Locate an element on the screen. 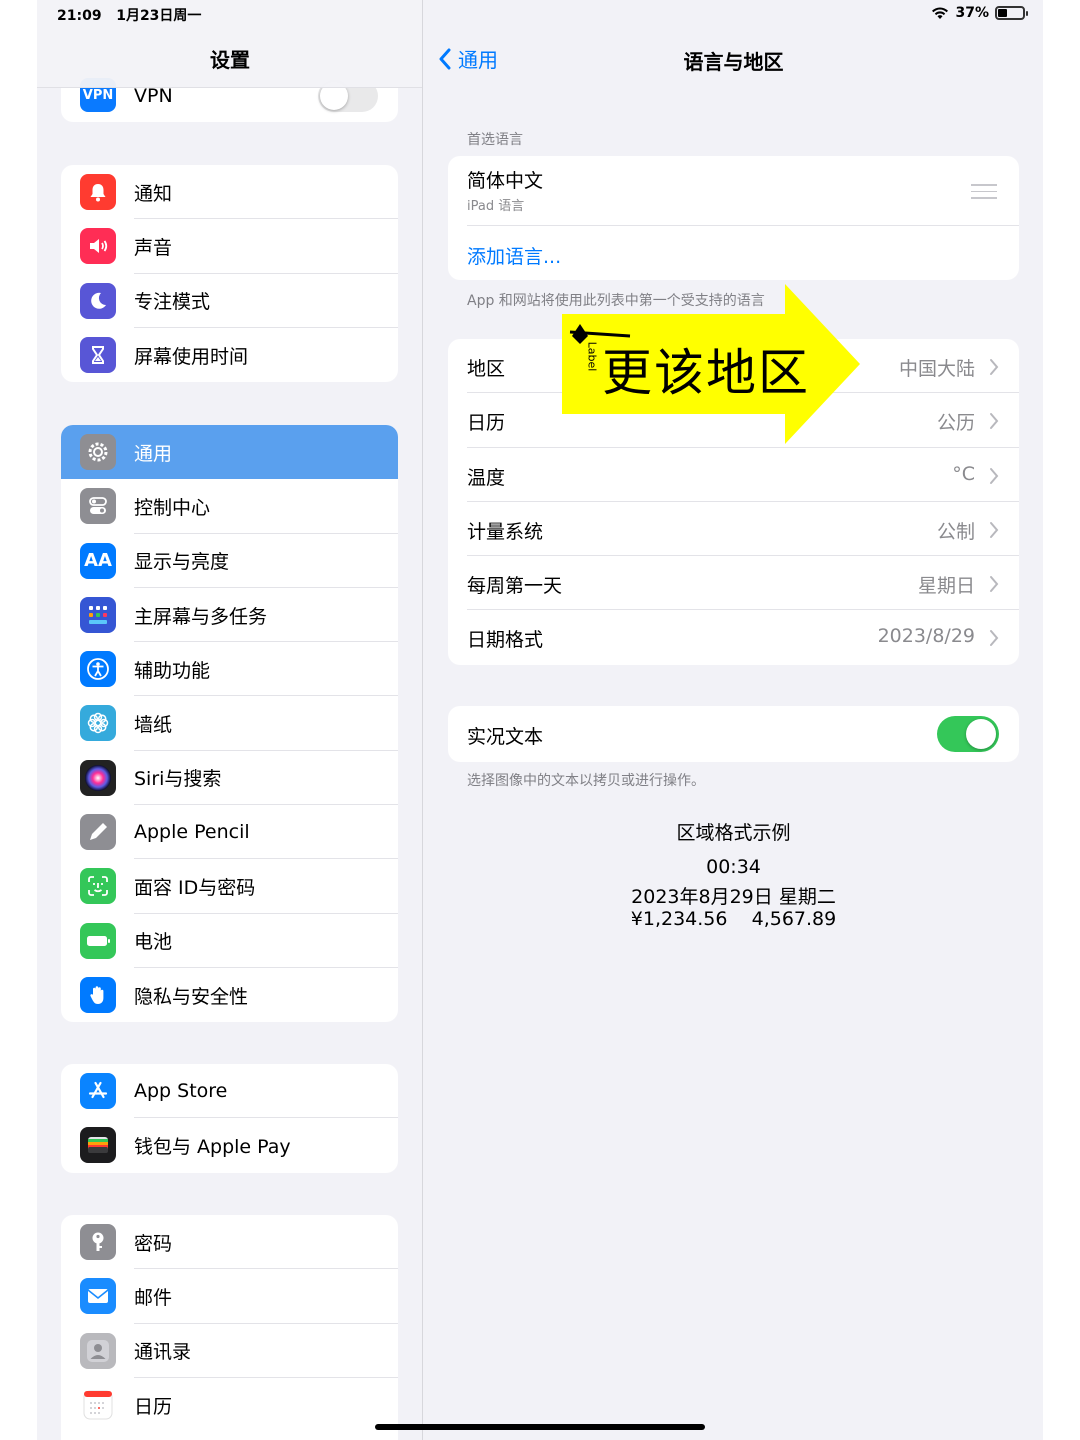 Image resolution: width=1080 pixels, height=1440 pixels. reorder-handle-icon is located at coordinates (984, 191).